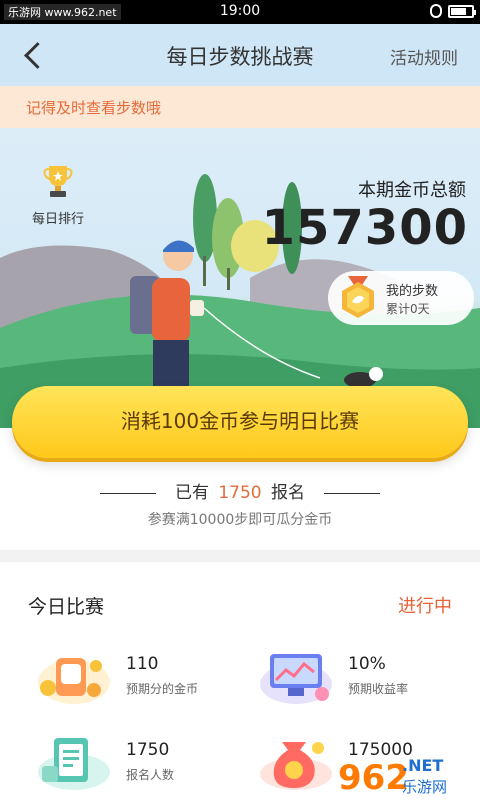 This screenshot has width=480, height=800. What do you see at coordinates (412, 291) in the screenshot?
I see `my-steps-label: 我的步数` at bounding box center [412, 291].